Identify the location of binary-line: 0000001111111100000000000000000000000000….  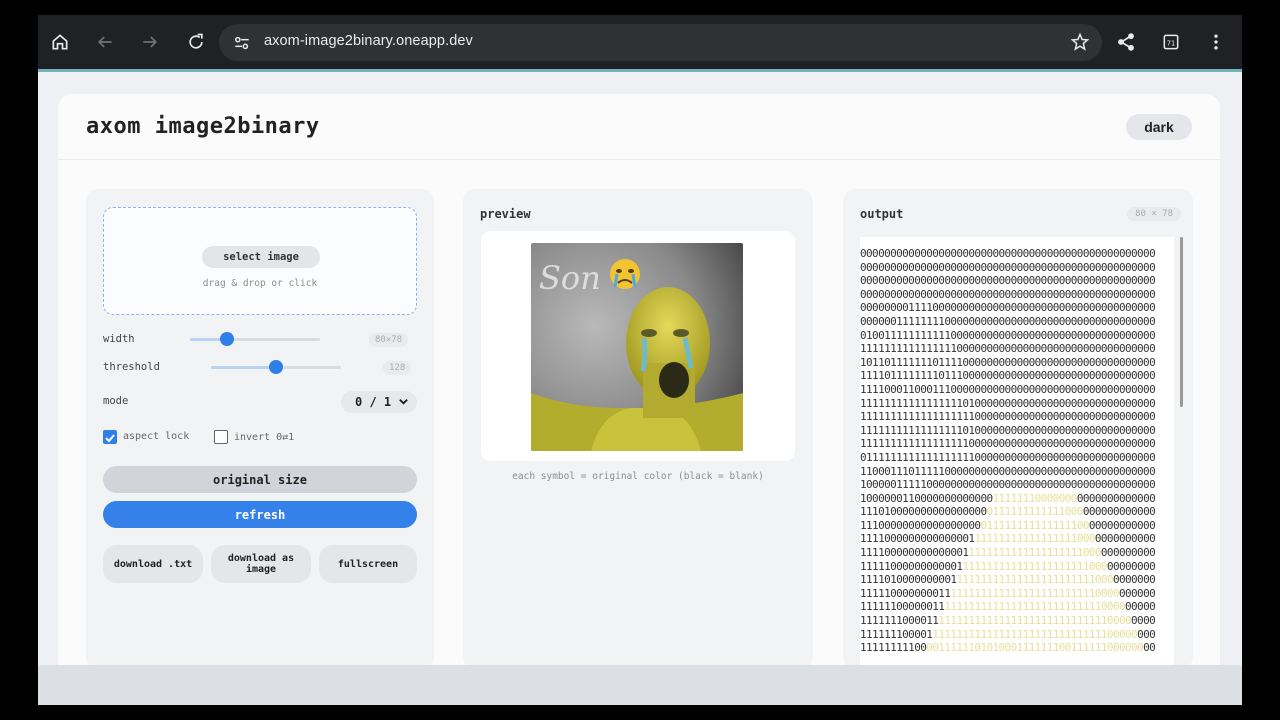
(1008, 321).